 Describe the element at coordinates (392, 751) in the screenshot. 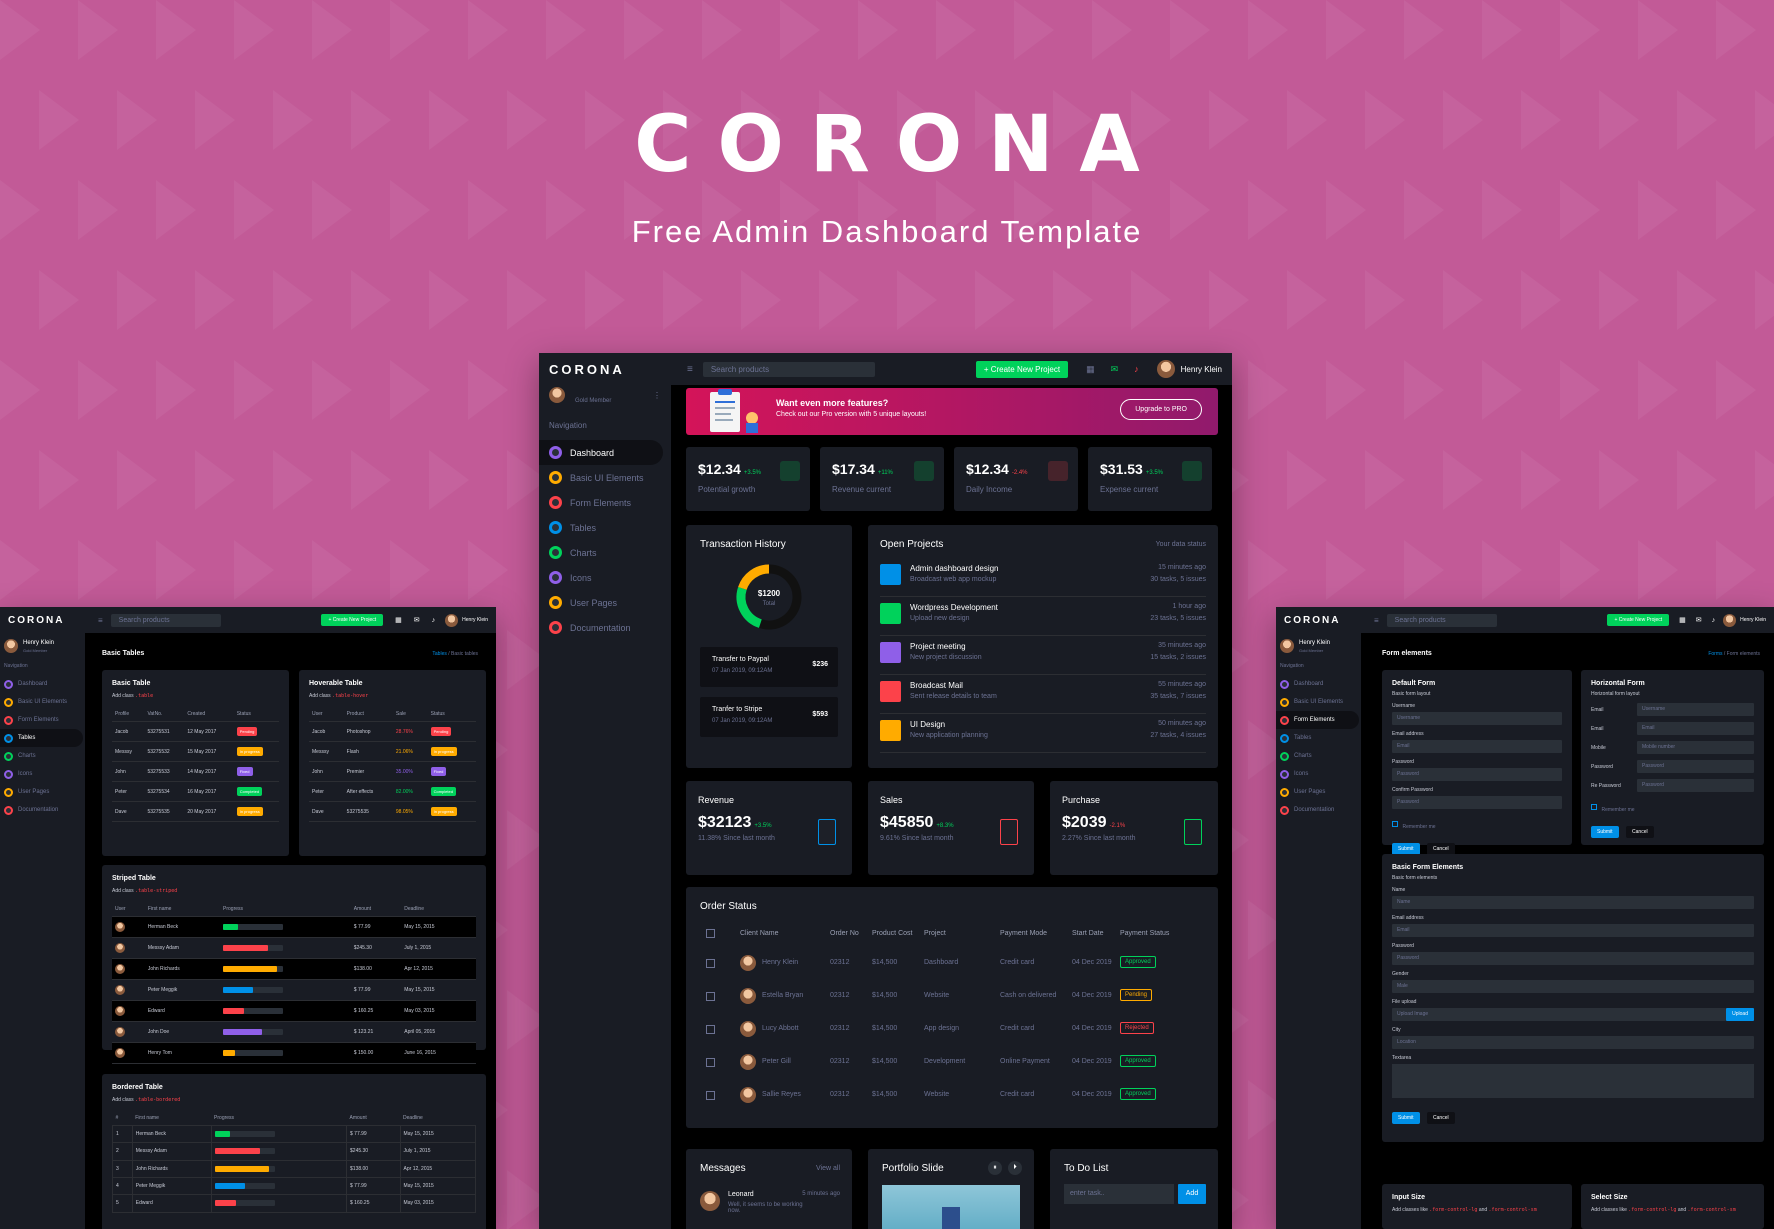

I see `table-row: Messsy Flash 21.06% In progress` at that location.